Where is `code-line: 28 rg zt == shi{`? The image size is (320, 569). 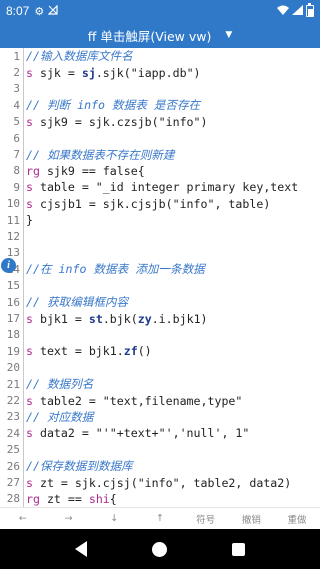
code-line: 28 rg zt == shi{ is located at coordinates (160, 499).